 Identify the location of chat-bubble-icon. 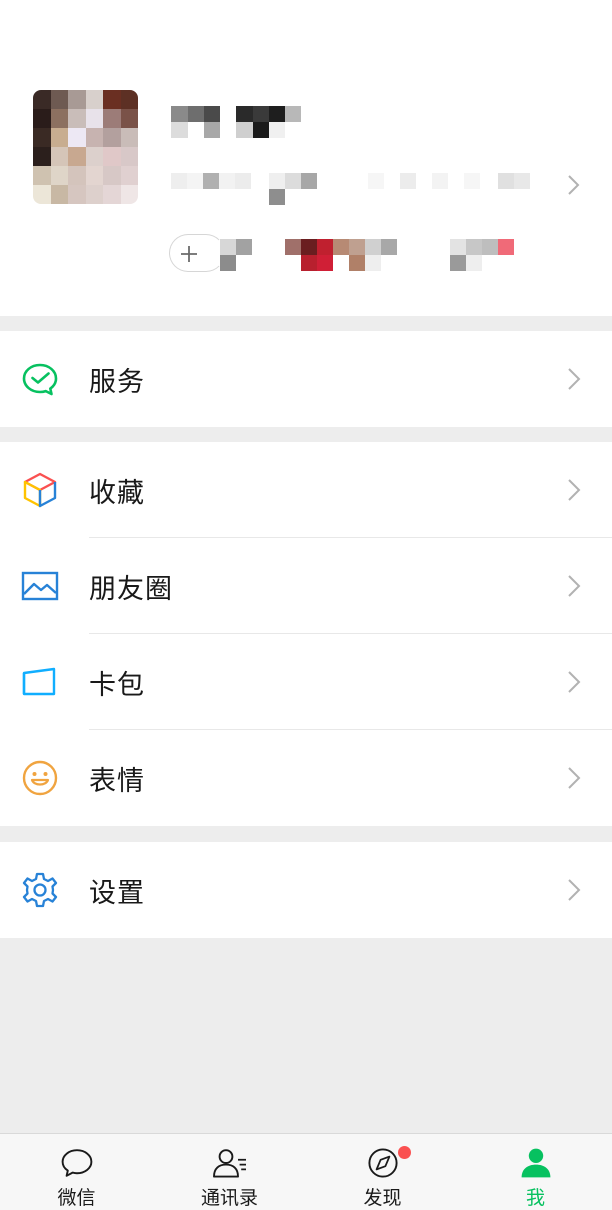
(76, 1163).